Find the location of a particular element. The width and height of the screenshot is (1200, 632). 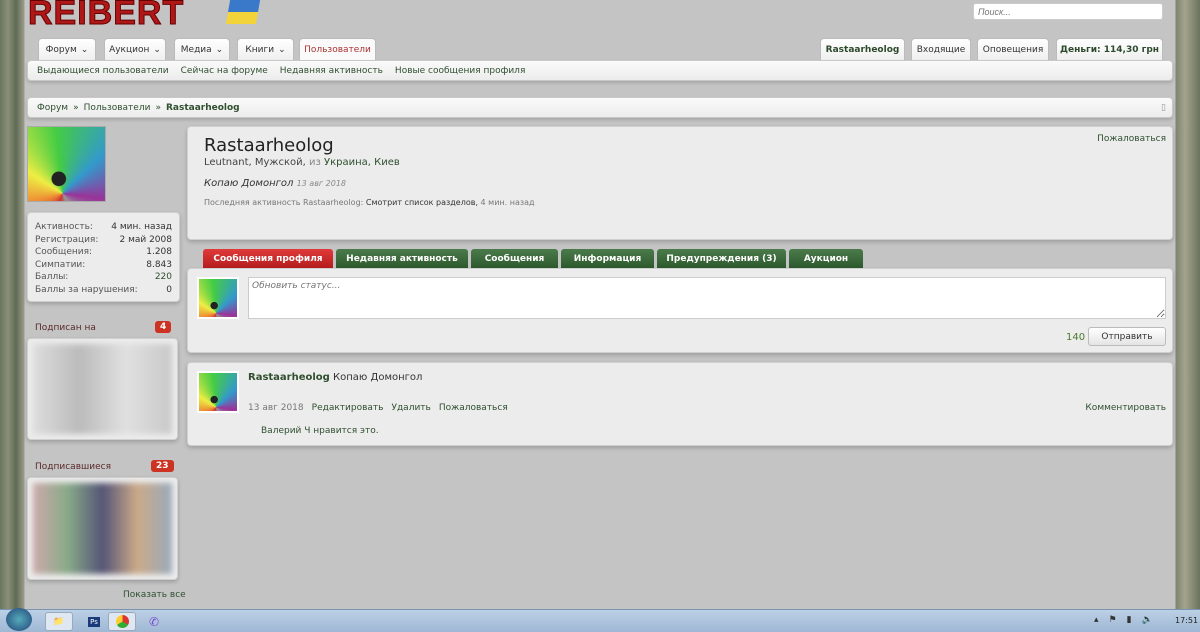

nav-tab-books: Книги ⌄ is located at coordinates (265, 49).